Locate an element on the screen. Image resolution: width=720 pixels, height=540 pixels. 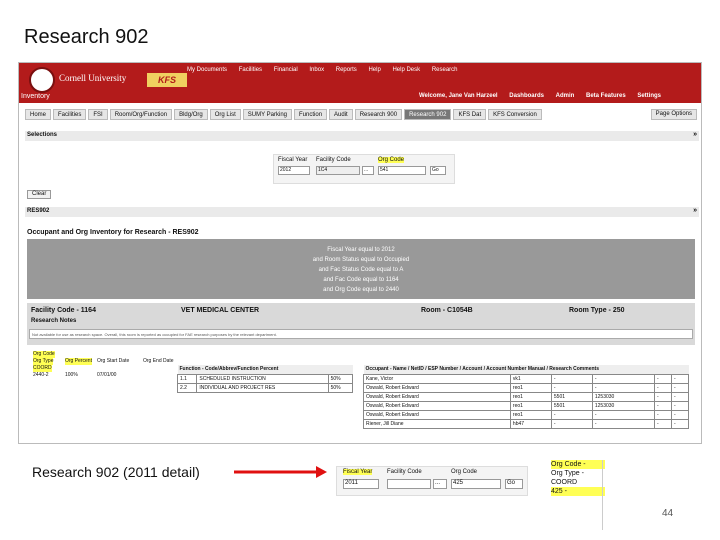
org-start-header: Org Start Date is located at coordinates (113, 361).